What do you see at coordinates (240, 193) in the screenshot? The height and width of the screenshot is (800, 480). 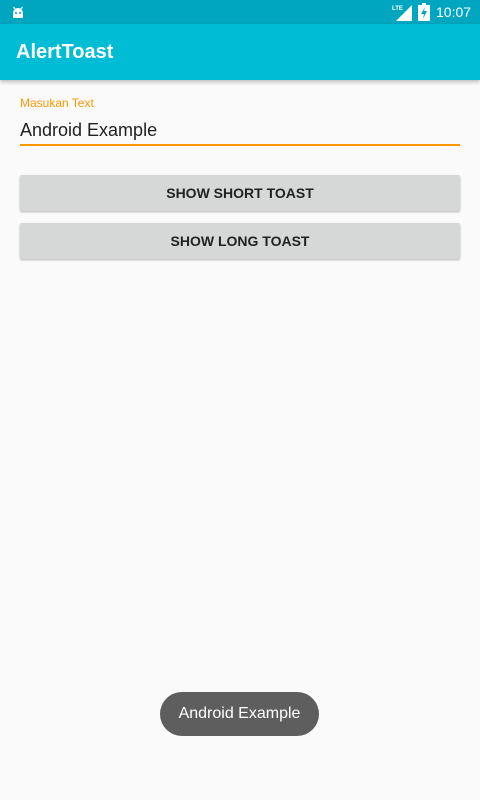 I see `show-short-toast-button: SHOW SHORT TOAST` at bounding box center [240, 193].